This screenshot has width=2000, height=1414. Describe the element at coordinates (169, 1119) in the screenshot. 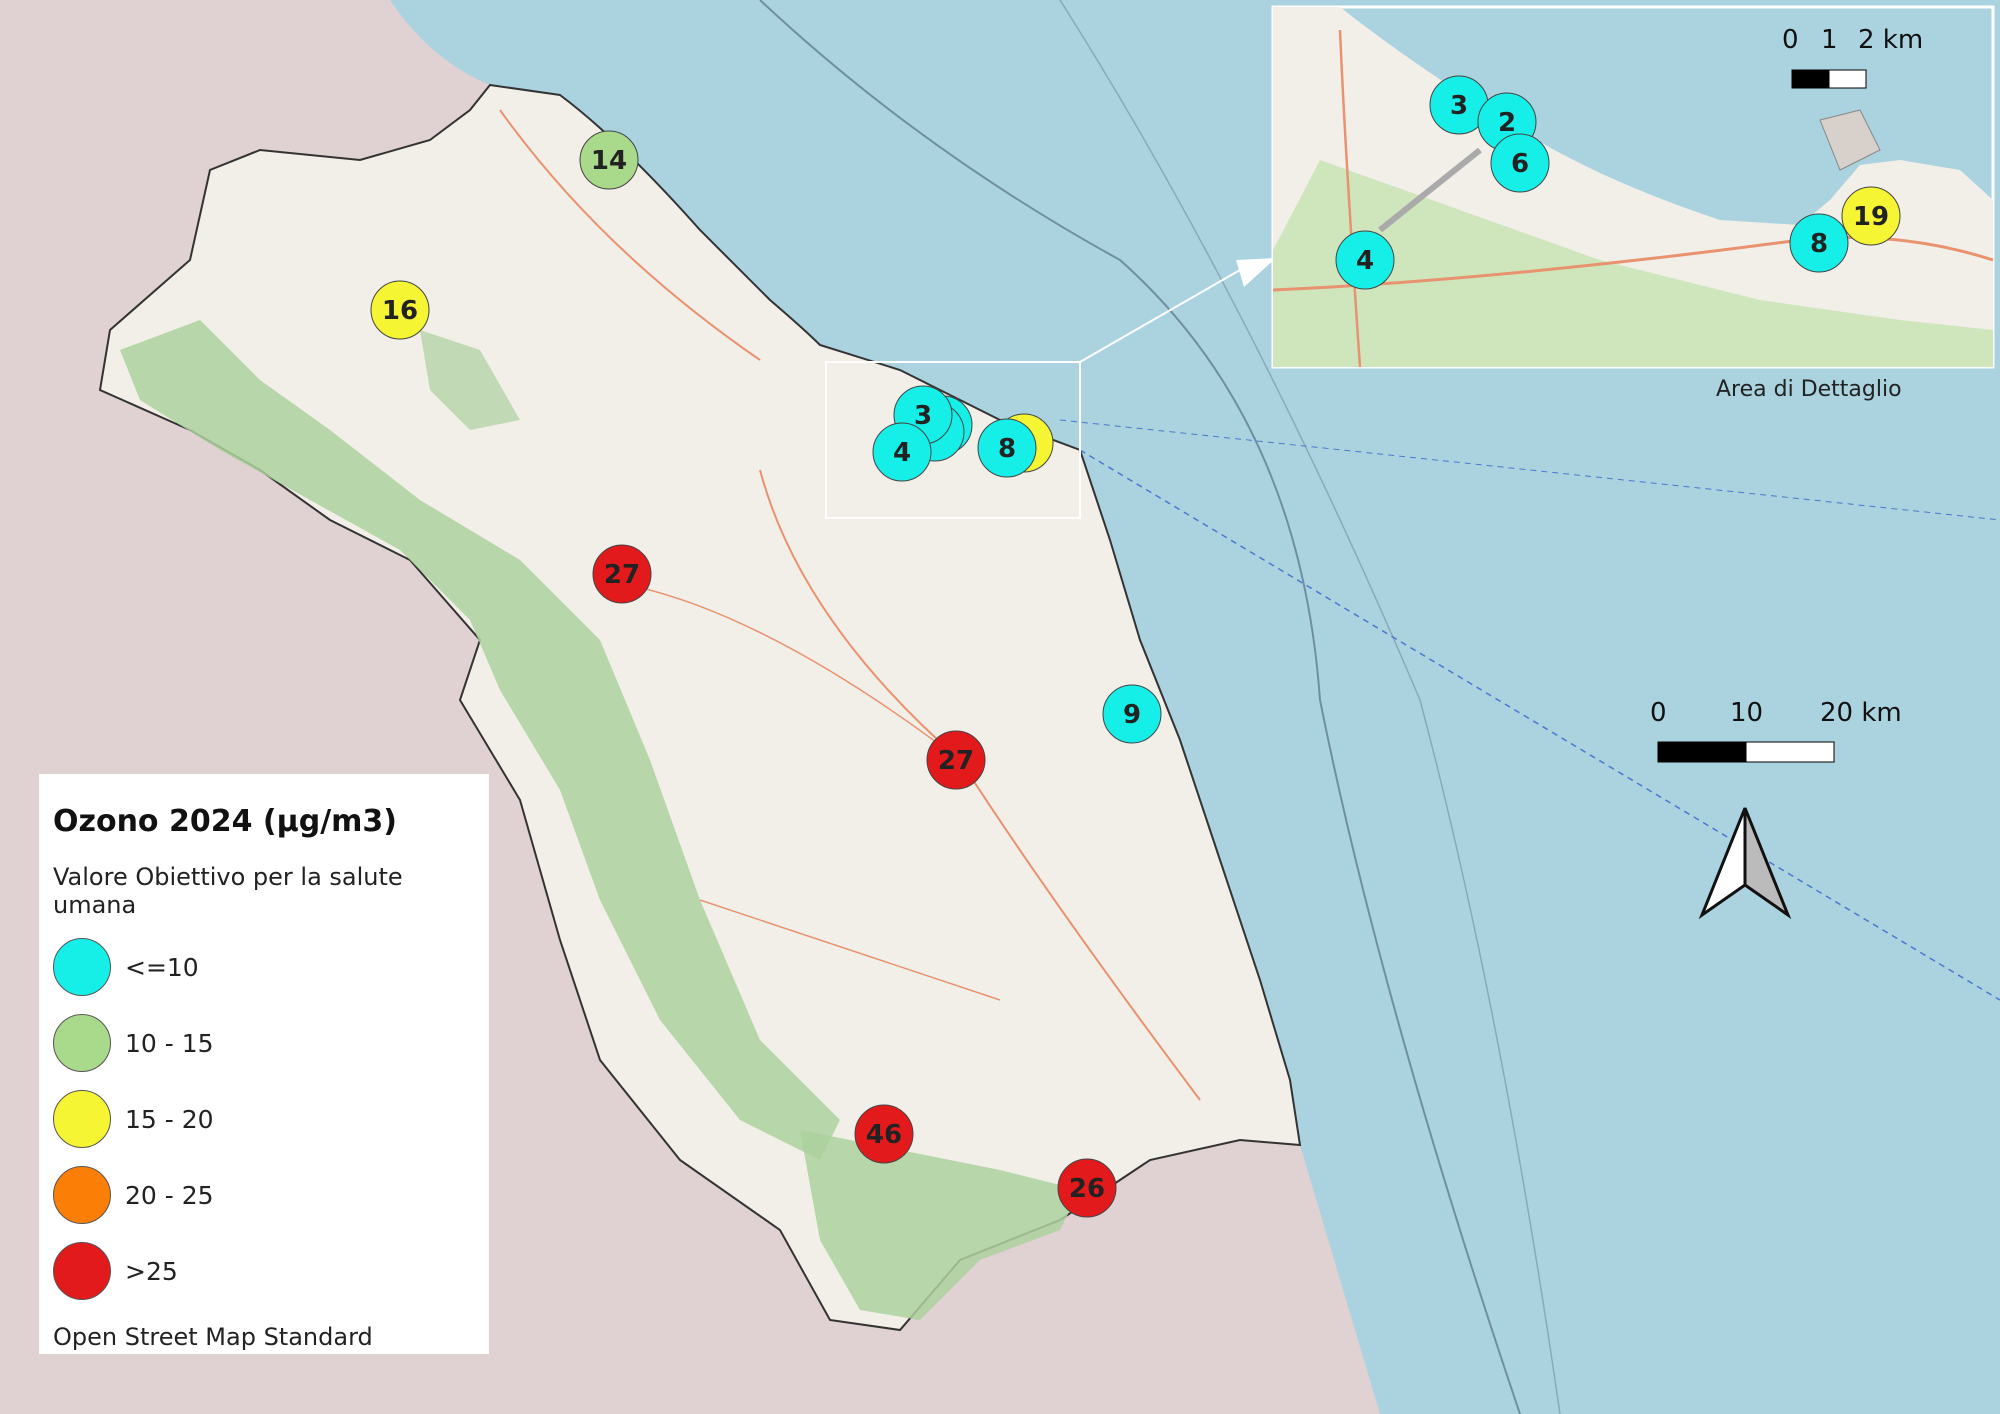

I see `legend-item-label: 15 - 20` at that location.